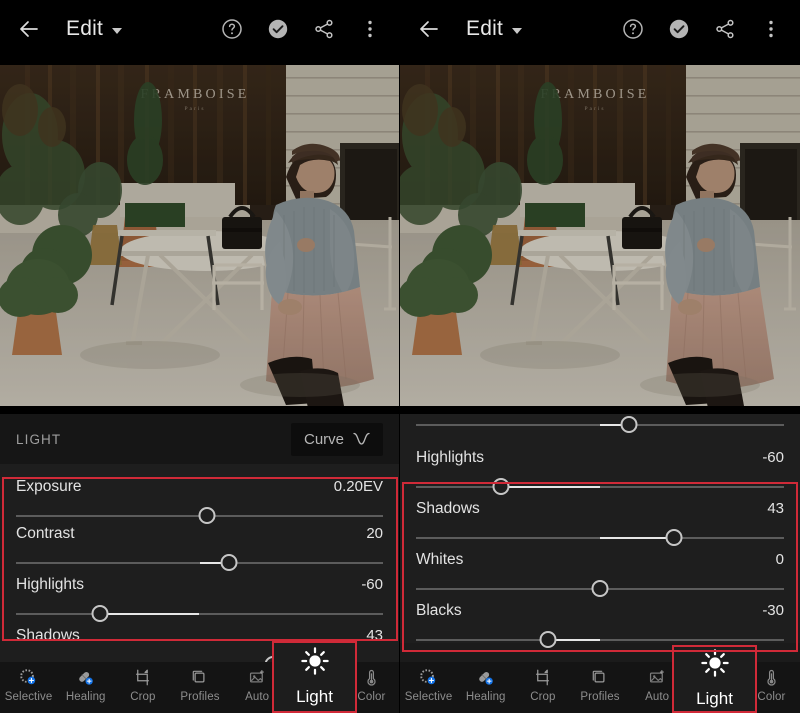  What do you see at coordinates (600, 509) in the screenshot?
I see `slider-label-line: Shadows 43` at bounding box center [600, 509].